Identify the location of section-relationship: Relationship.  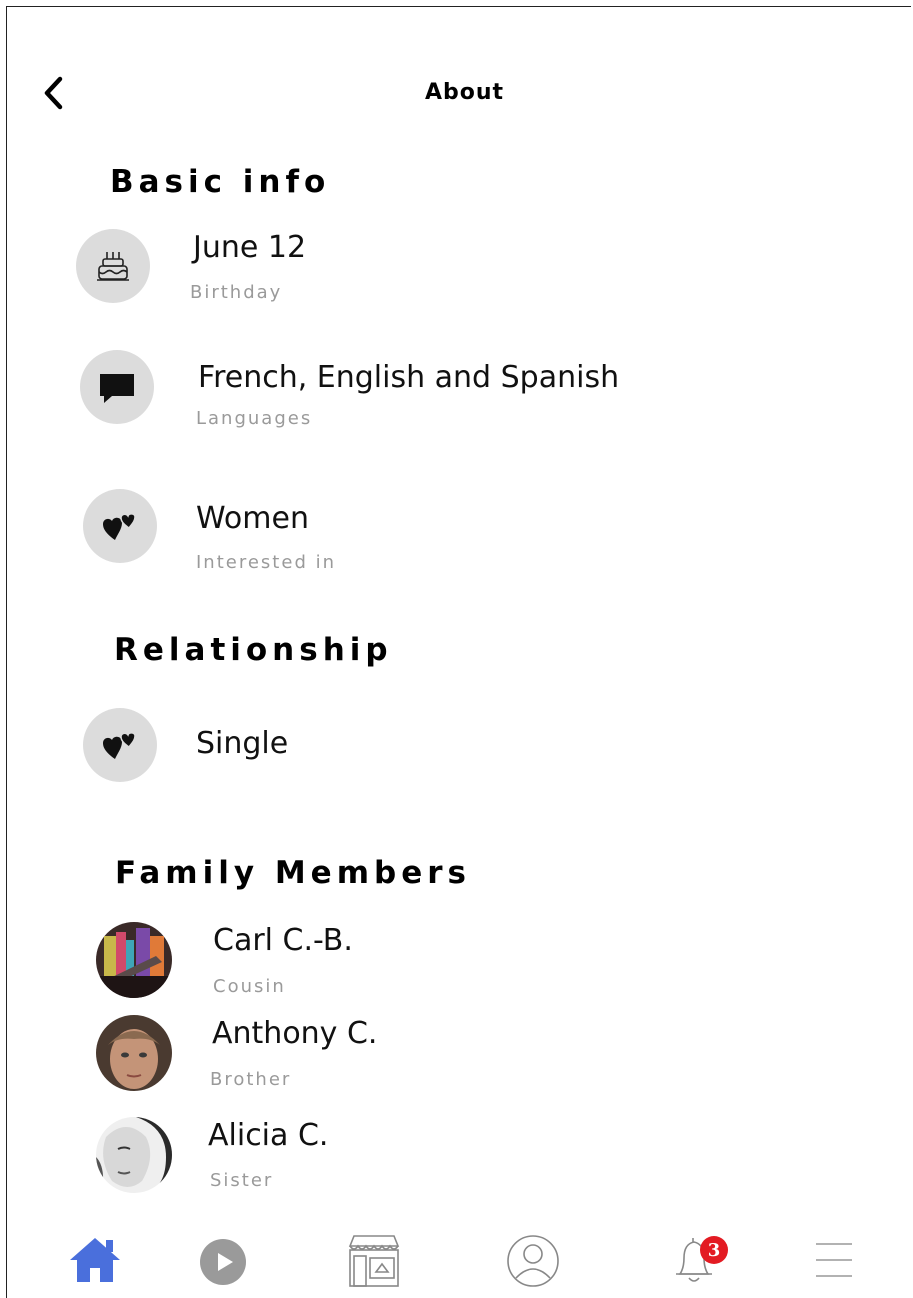
(253, 650).